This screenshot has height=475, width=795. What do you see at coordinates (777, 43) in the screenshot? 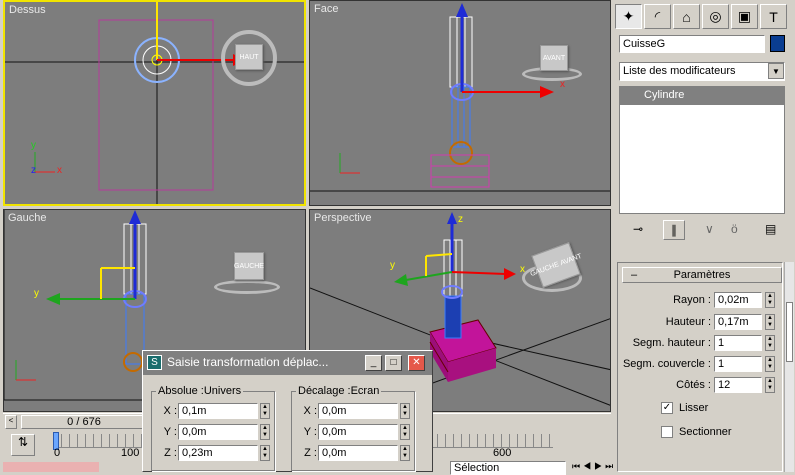
I see `object-color-swatch` at bounding box center [777, 43].